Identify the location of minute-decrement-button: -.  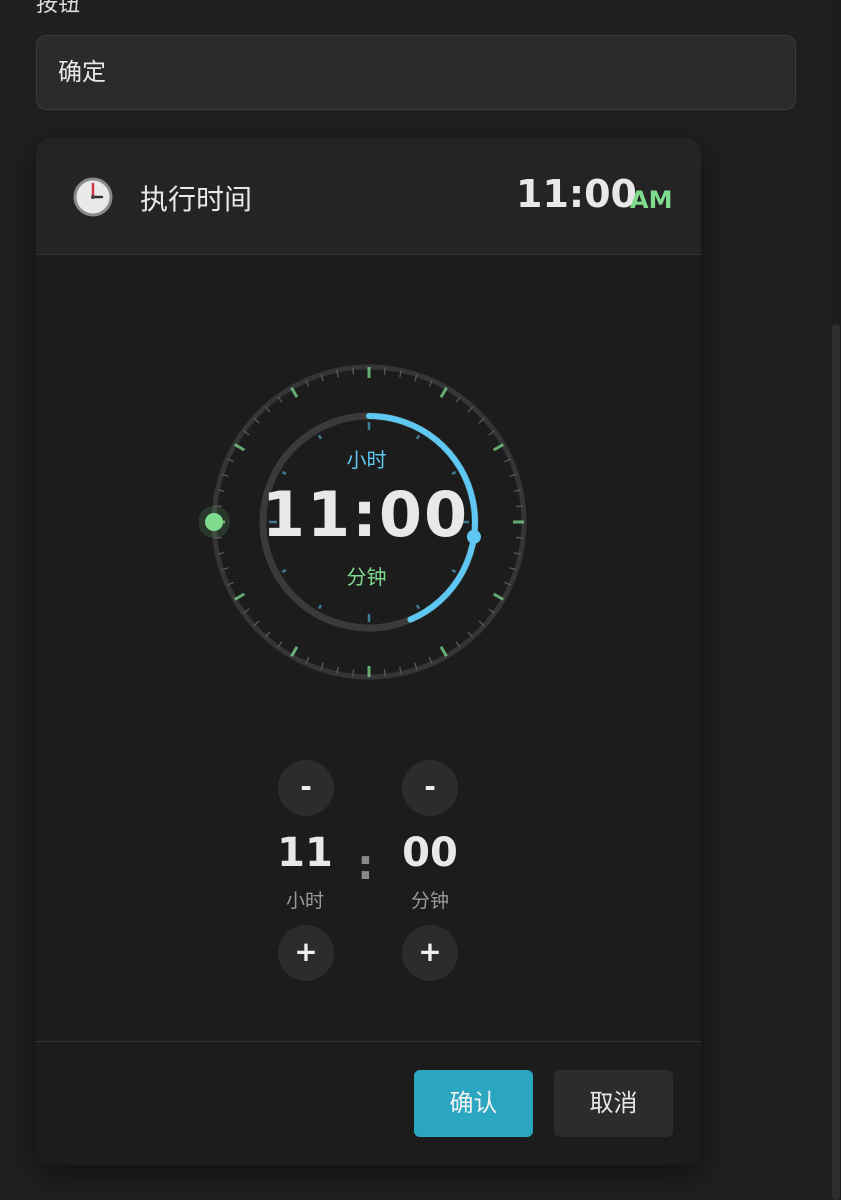
(430, 788).